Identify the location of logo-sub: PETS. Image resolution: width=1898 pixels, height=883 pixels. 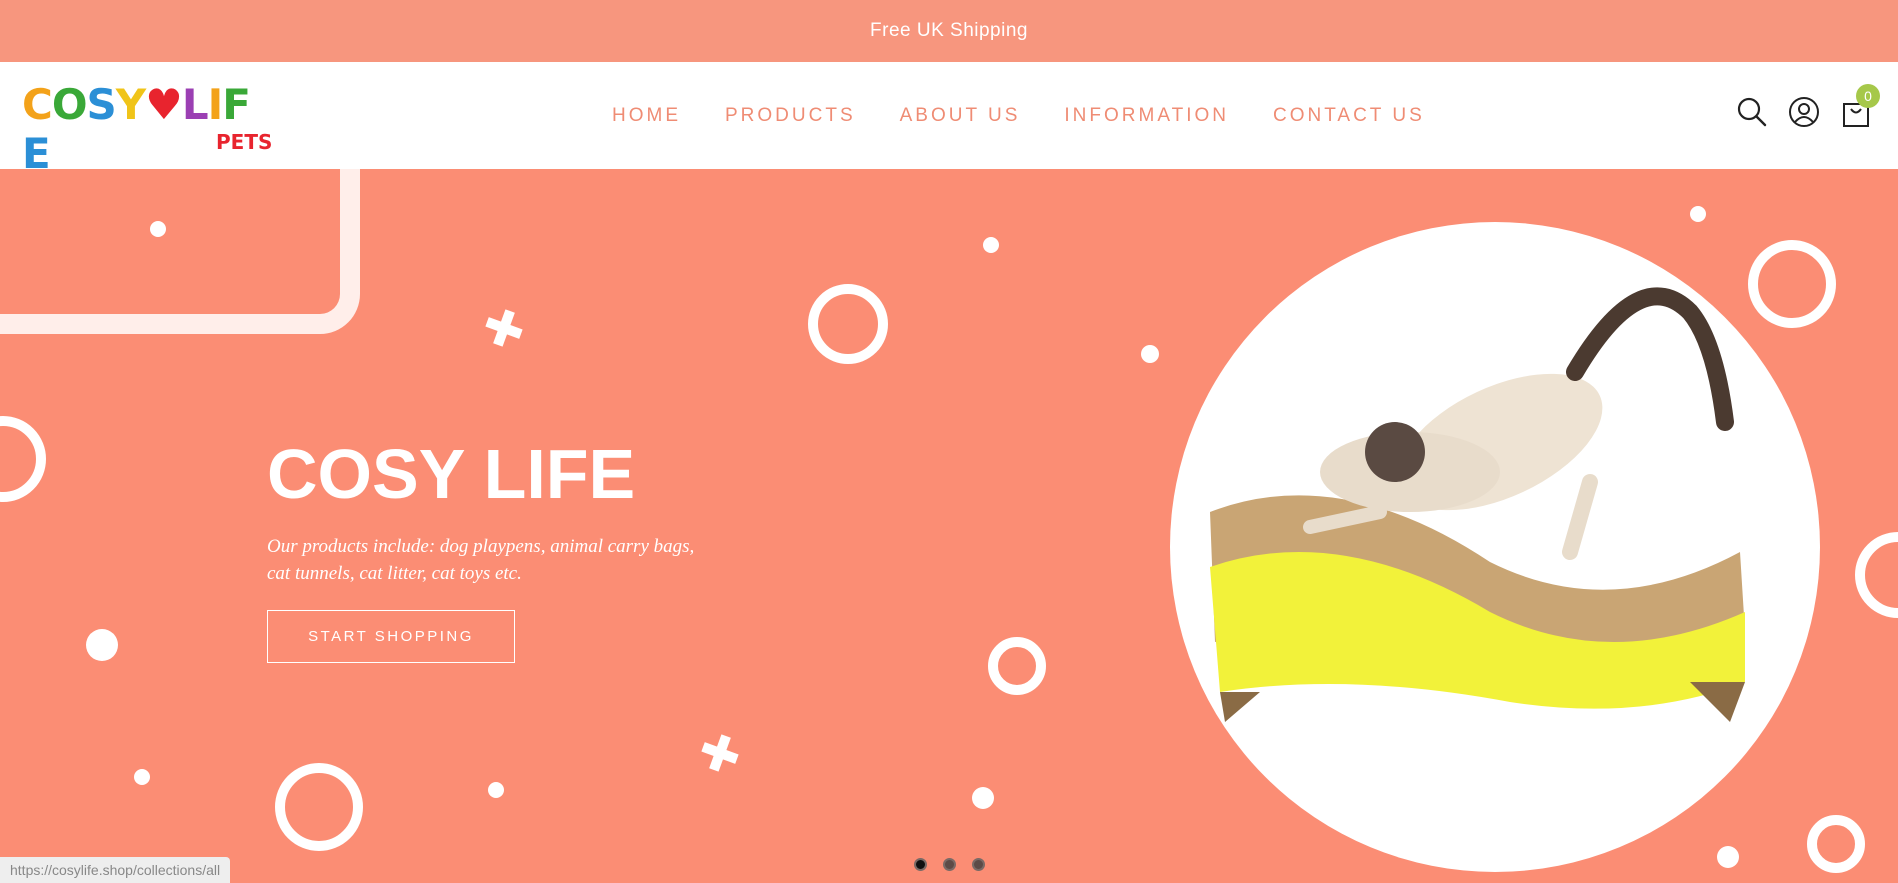
(244, 142).